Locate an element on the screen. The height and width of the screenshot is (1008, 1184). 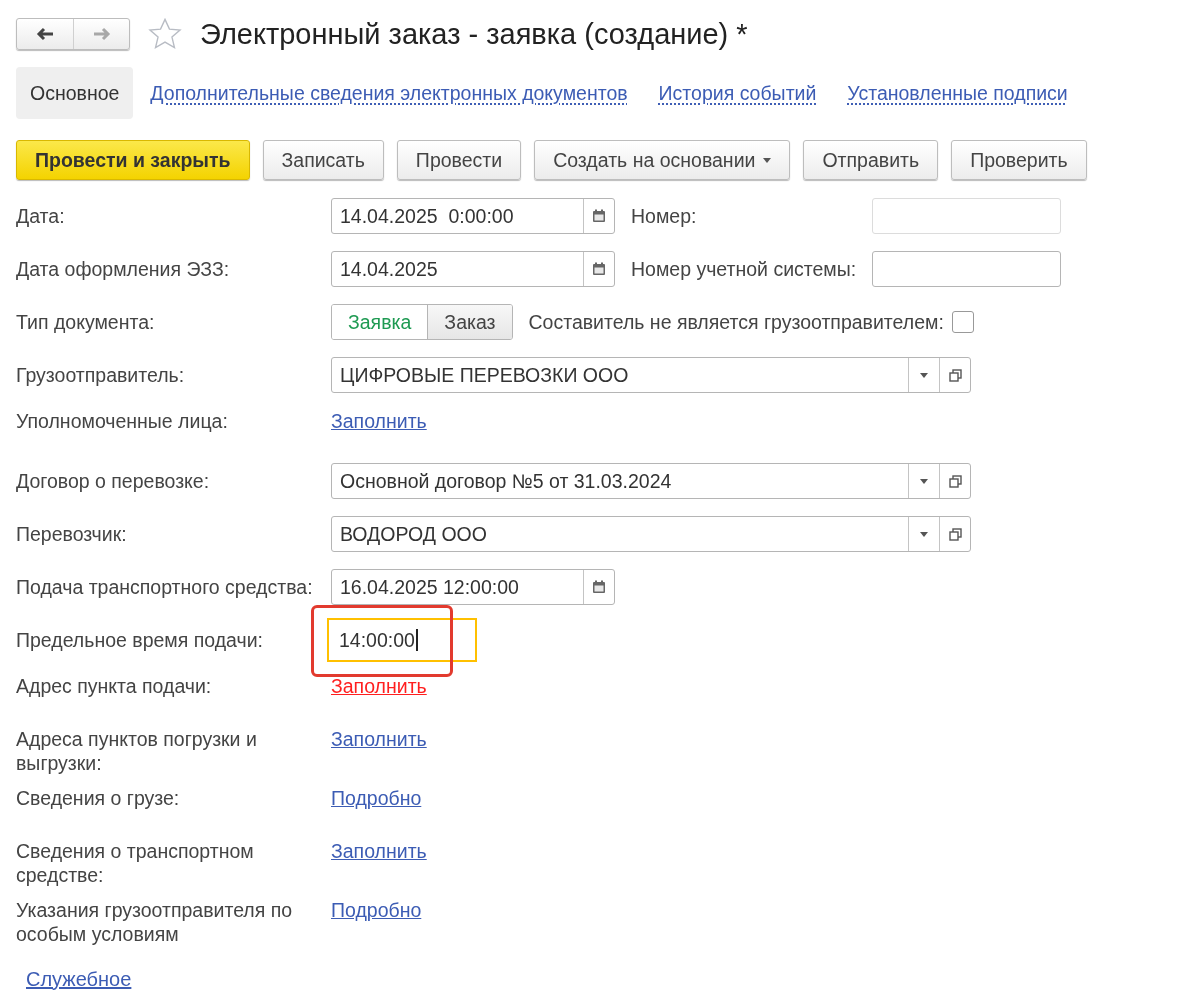
tab: Основное is located at coordinates (75, 93).